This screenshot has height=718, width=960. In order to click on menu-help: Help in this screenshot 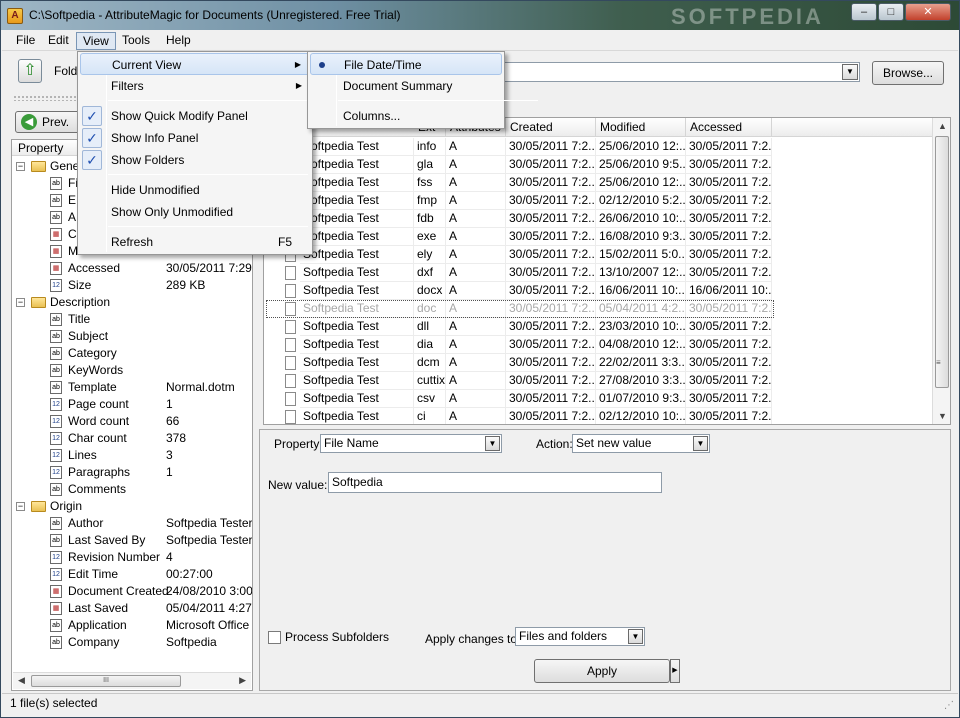, I will do `click(178, 41)`.